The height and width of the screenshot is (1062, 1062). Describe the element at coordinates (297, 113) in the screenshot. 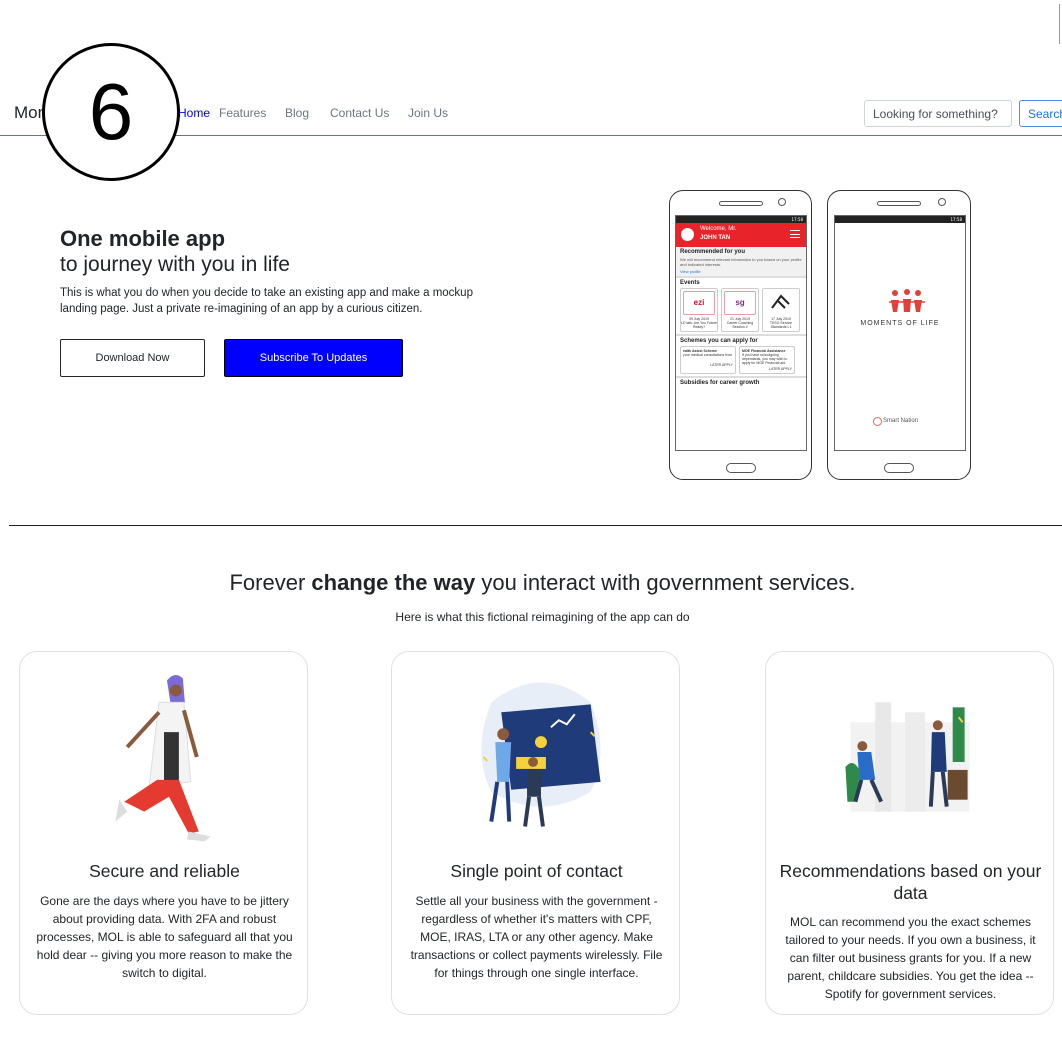

I see `nav-link-blog: Blog` at that location.